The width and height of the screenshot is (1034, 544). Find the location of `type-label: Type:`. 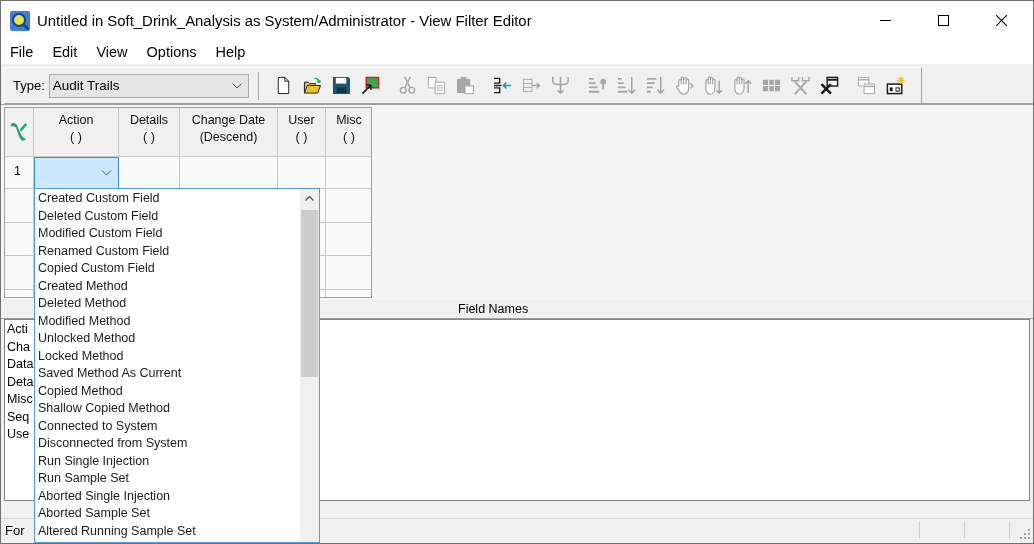

type-label: Type: is located at coordinates (29, 85).